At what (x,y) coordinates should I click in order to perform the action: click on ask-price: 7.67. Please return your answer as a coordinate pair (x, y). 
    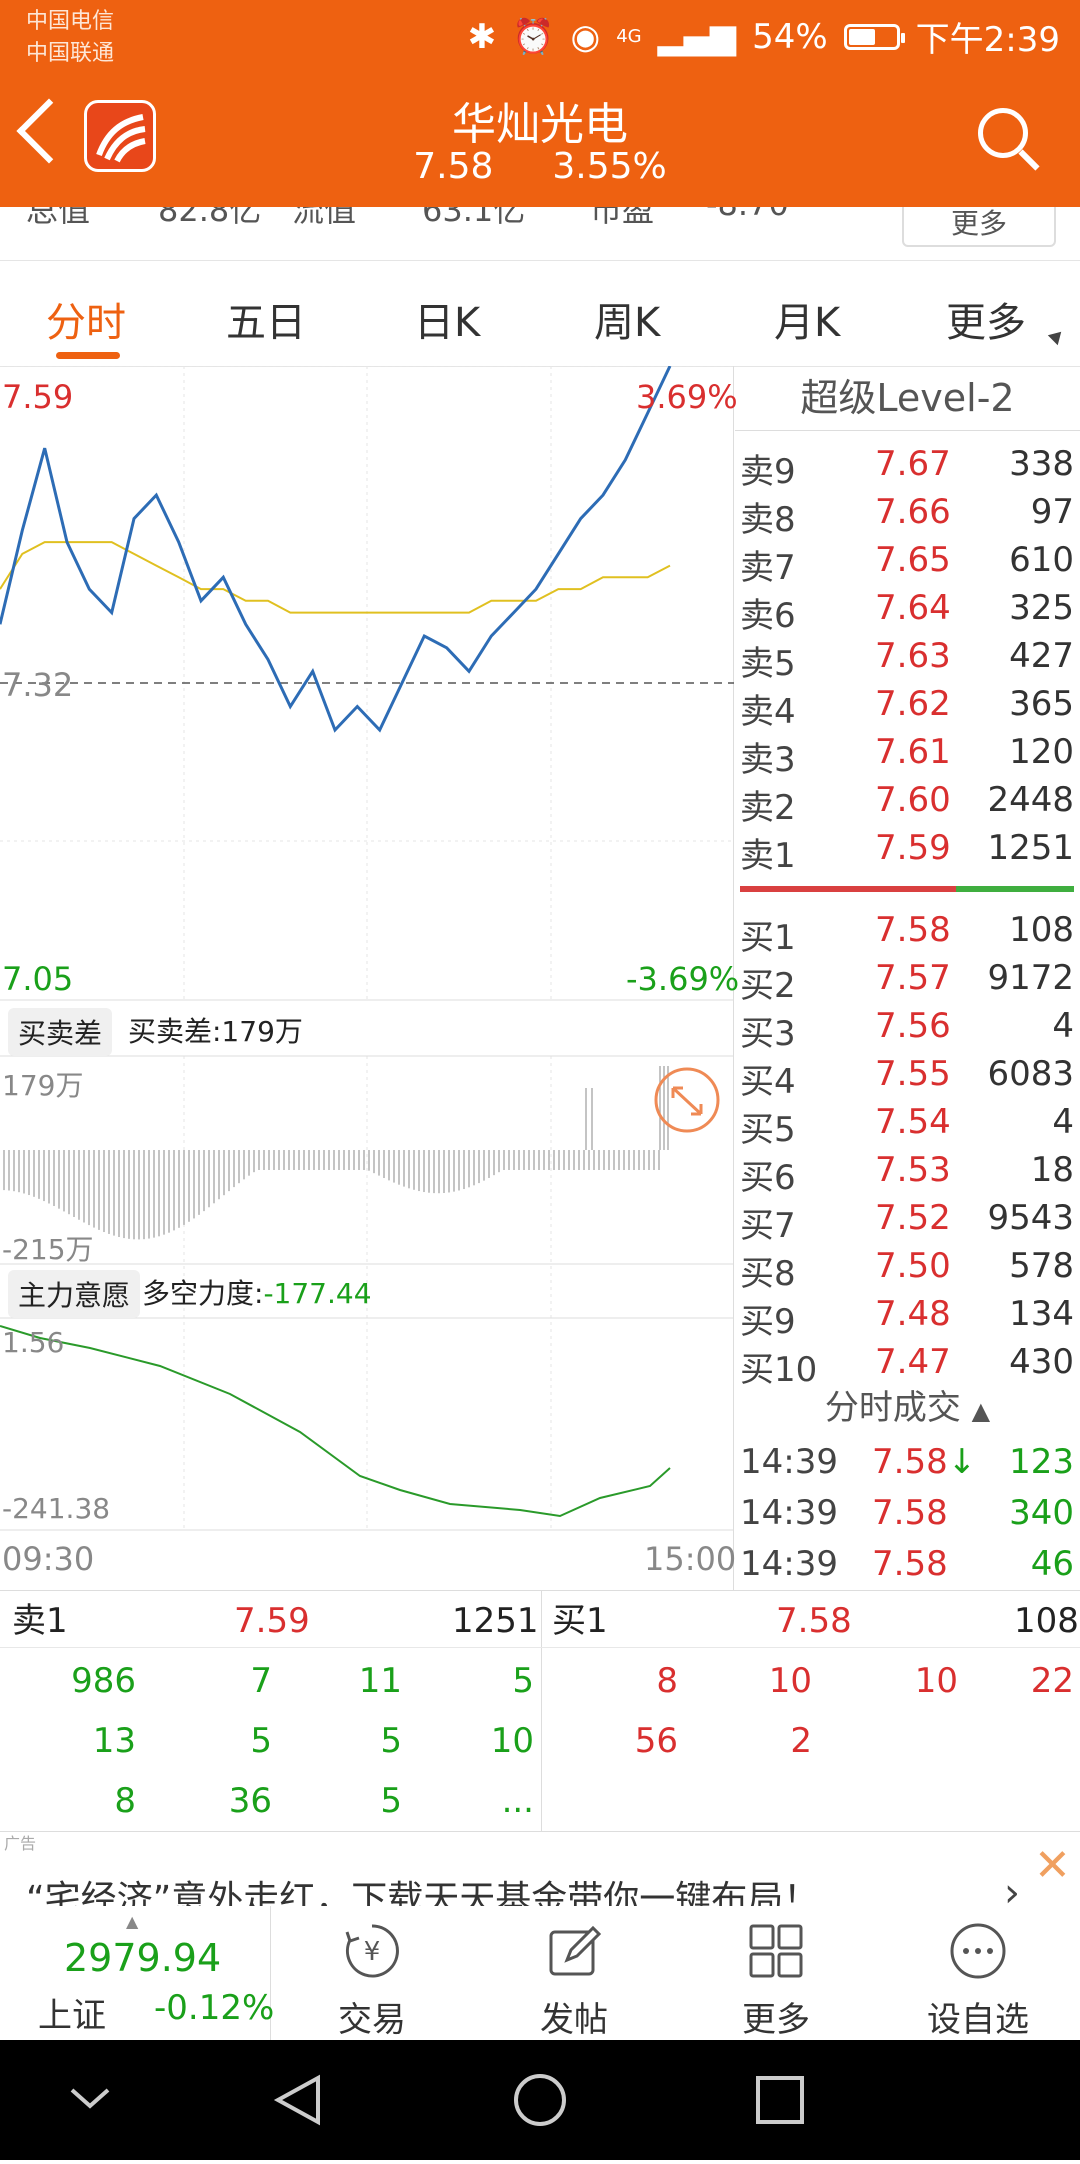
    Looking at the image, I should click on (913, 464).